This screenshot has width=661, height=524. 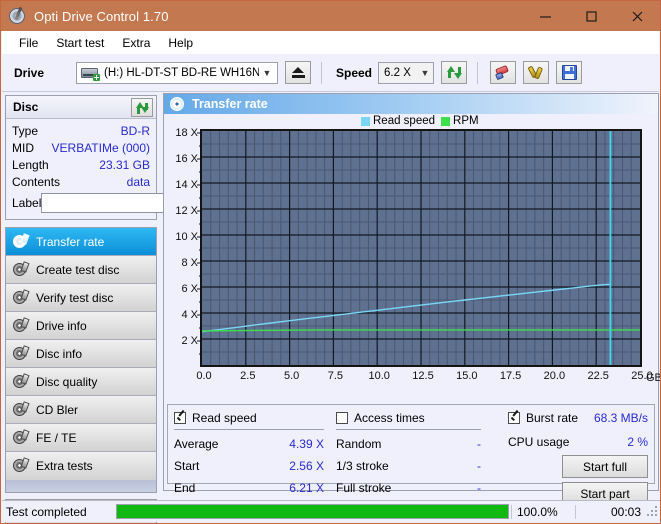 I want to click on disc-row-length: Length 23.31 GB, so click(x=81, y=164).